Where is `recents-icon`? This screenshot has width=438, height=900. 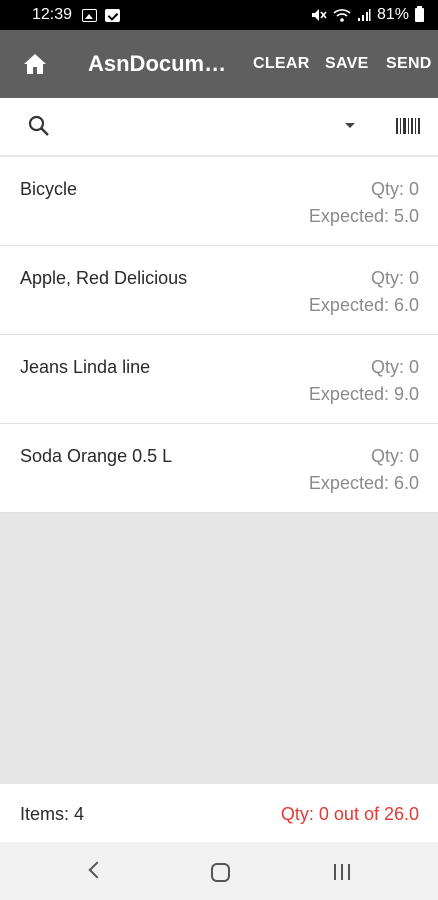 recents-icon is located at coordinates (342, 872).